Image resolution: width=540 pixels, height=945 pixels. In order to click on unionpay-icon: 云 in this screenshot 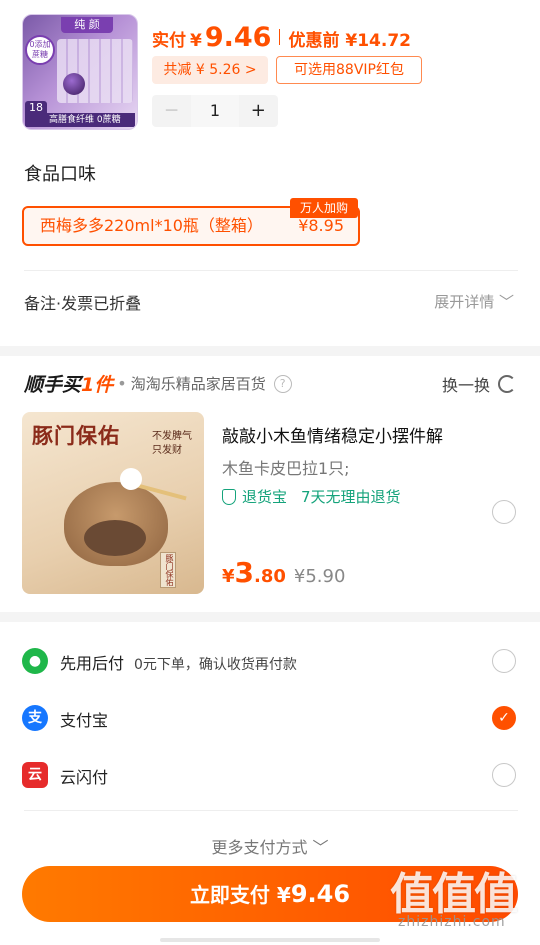, I will do `click(35, 775)`.